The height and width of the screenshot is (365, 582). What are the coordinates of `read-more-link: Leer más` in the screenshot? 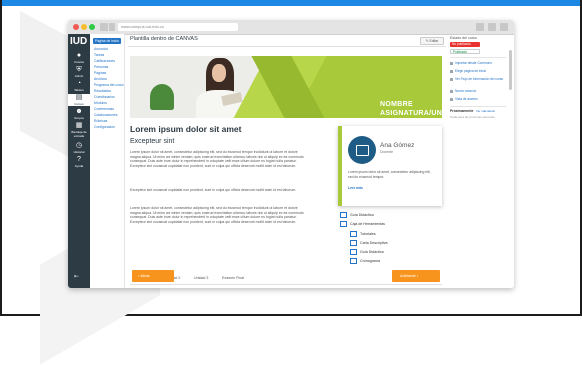 It's located at (355, 188).